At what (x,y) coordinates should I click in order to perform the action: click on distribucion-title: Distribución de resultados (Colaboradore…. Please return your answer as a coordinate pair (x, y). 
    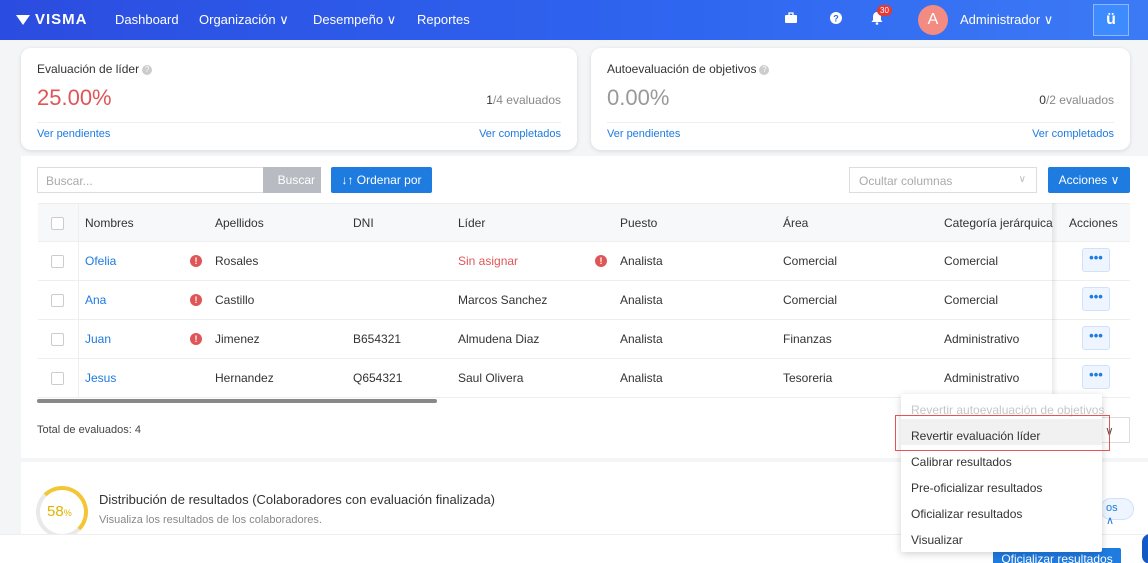
    Looking at the image, I should click on (297, 499).